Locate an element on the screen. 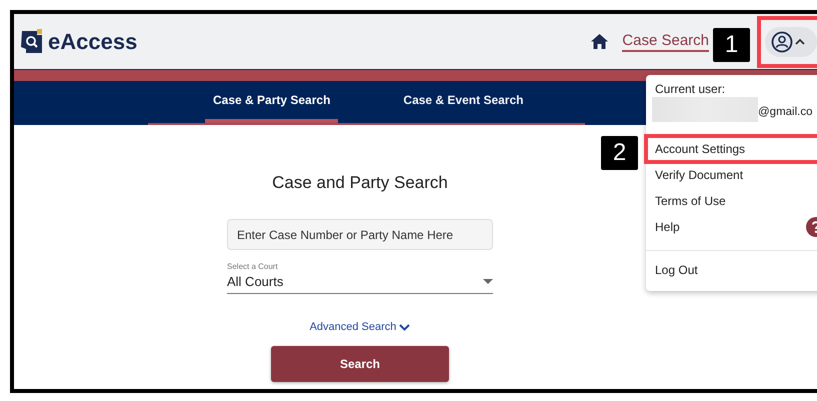  logo-text: eAccess is located at coordinates (93, 41).